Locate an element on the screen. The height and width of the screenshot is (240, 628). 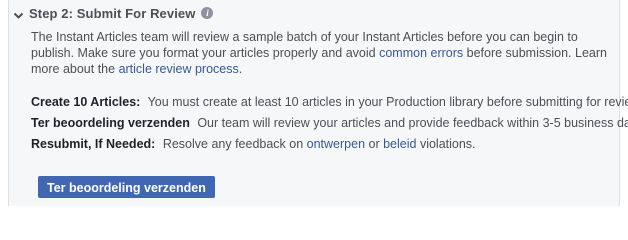
section-header: Step 2: Submit For Review i is located at coordinates (113, 13).